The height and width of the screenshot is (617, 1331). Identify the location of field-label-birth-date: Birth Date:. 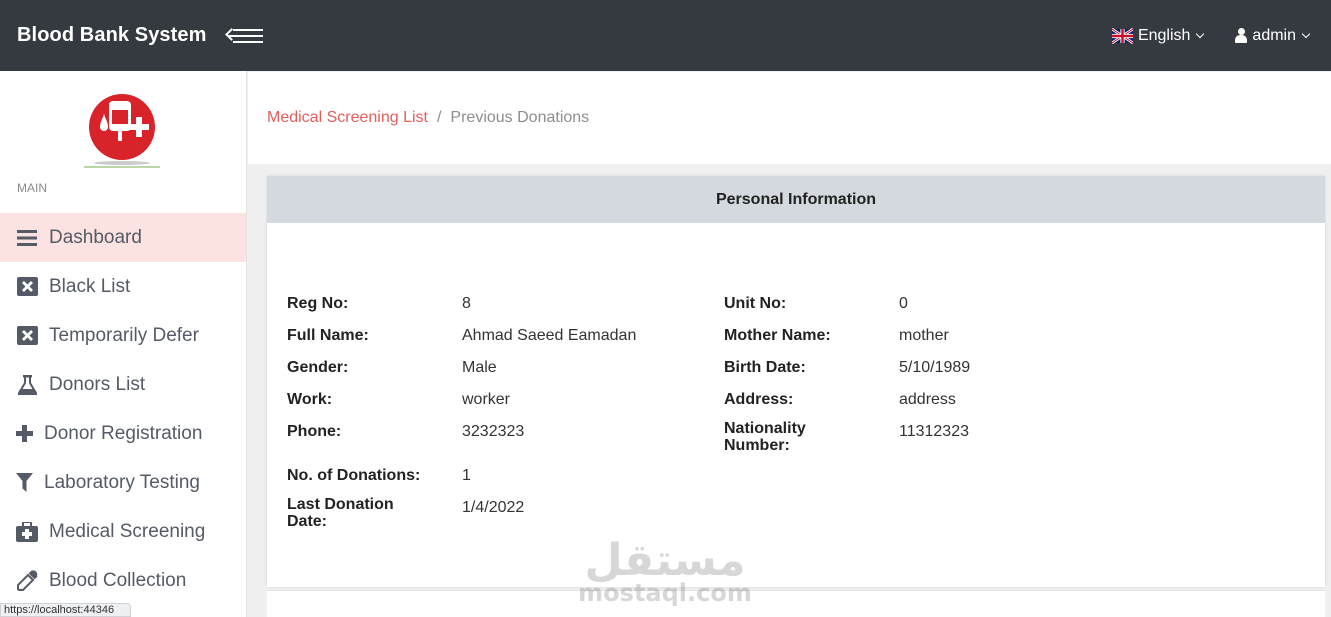
(765, 367).